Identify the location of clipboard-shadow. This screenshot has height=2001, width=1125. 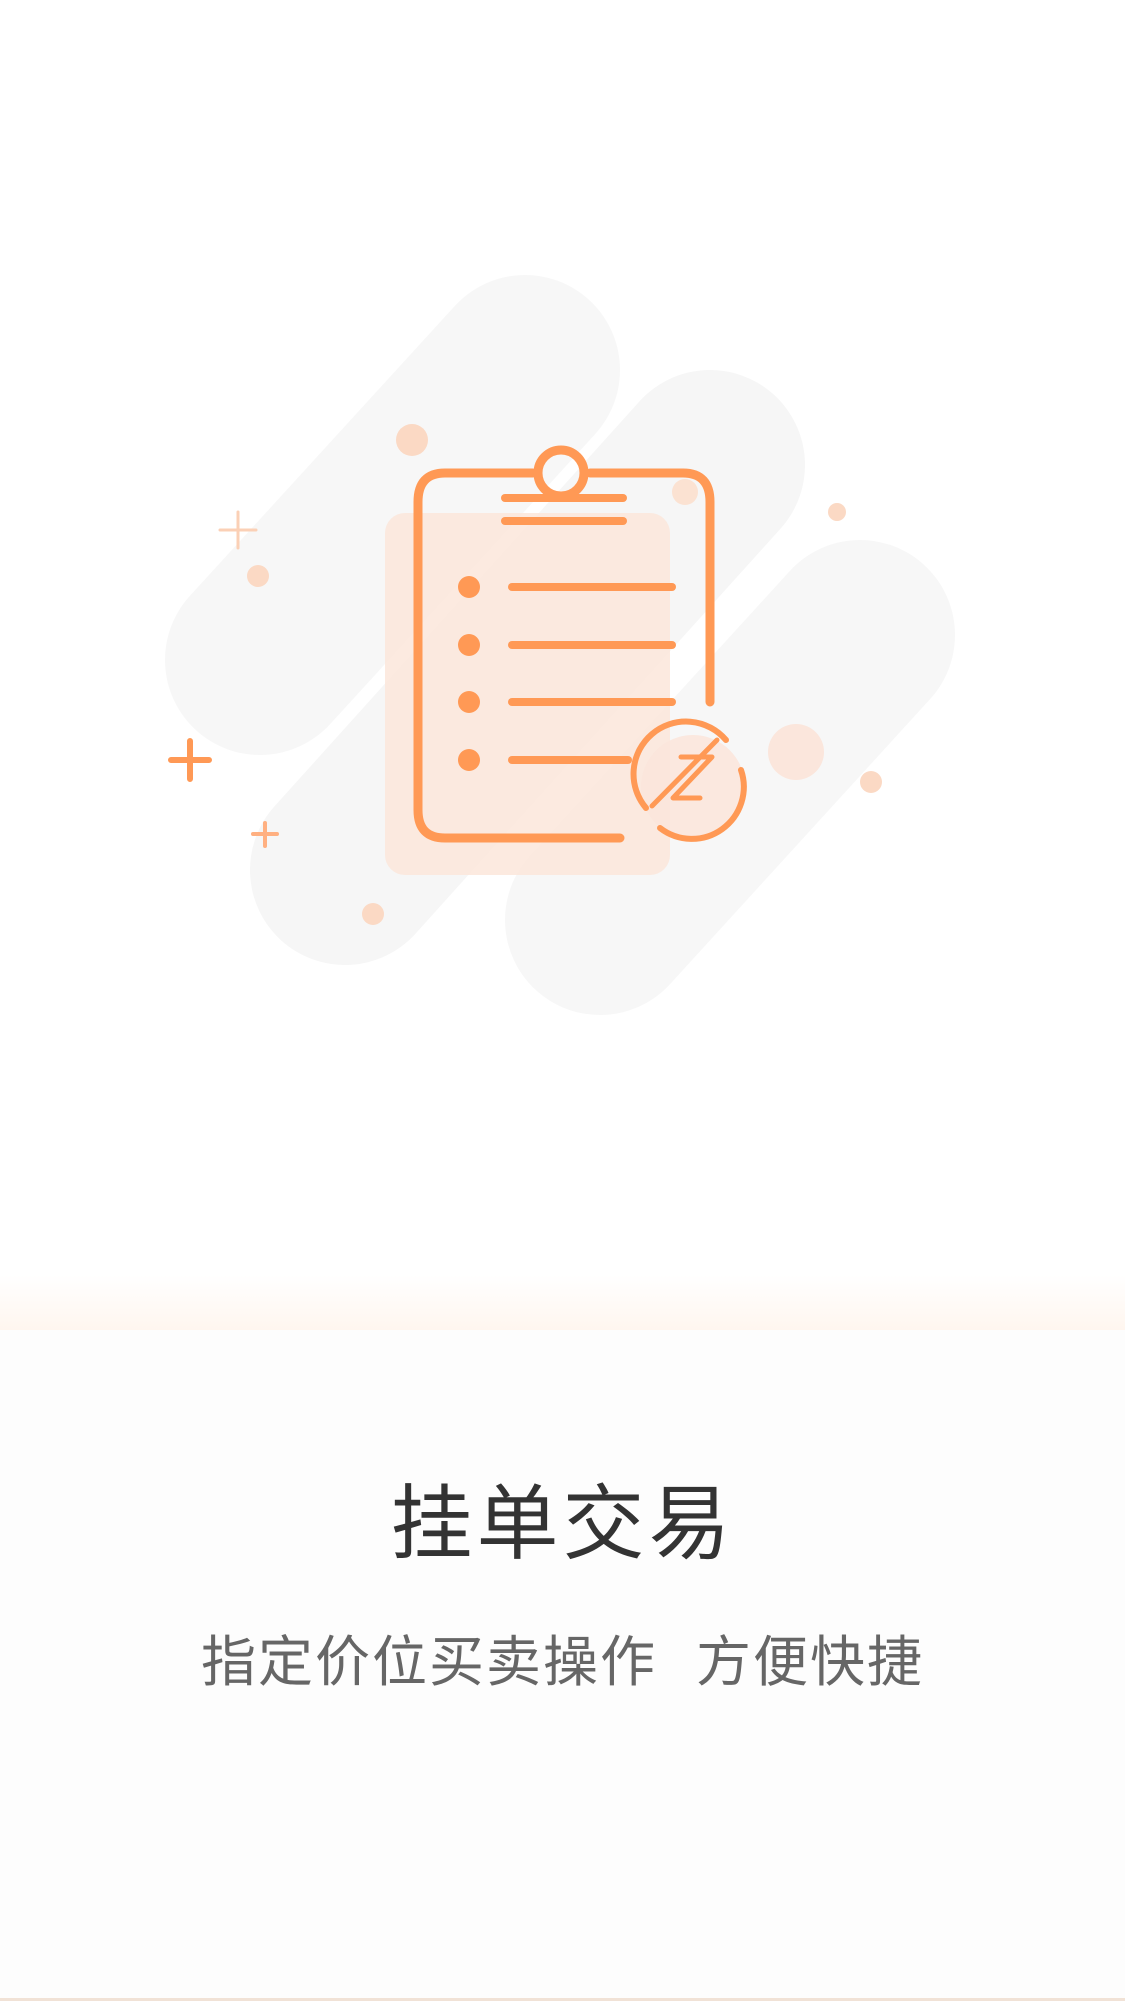
(527, 694).